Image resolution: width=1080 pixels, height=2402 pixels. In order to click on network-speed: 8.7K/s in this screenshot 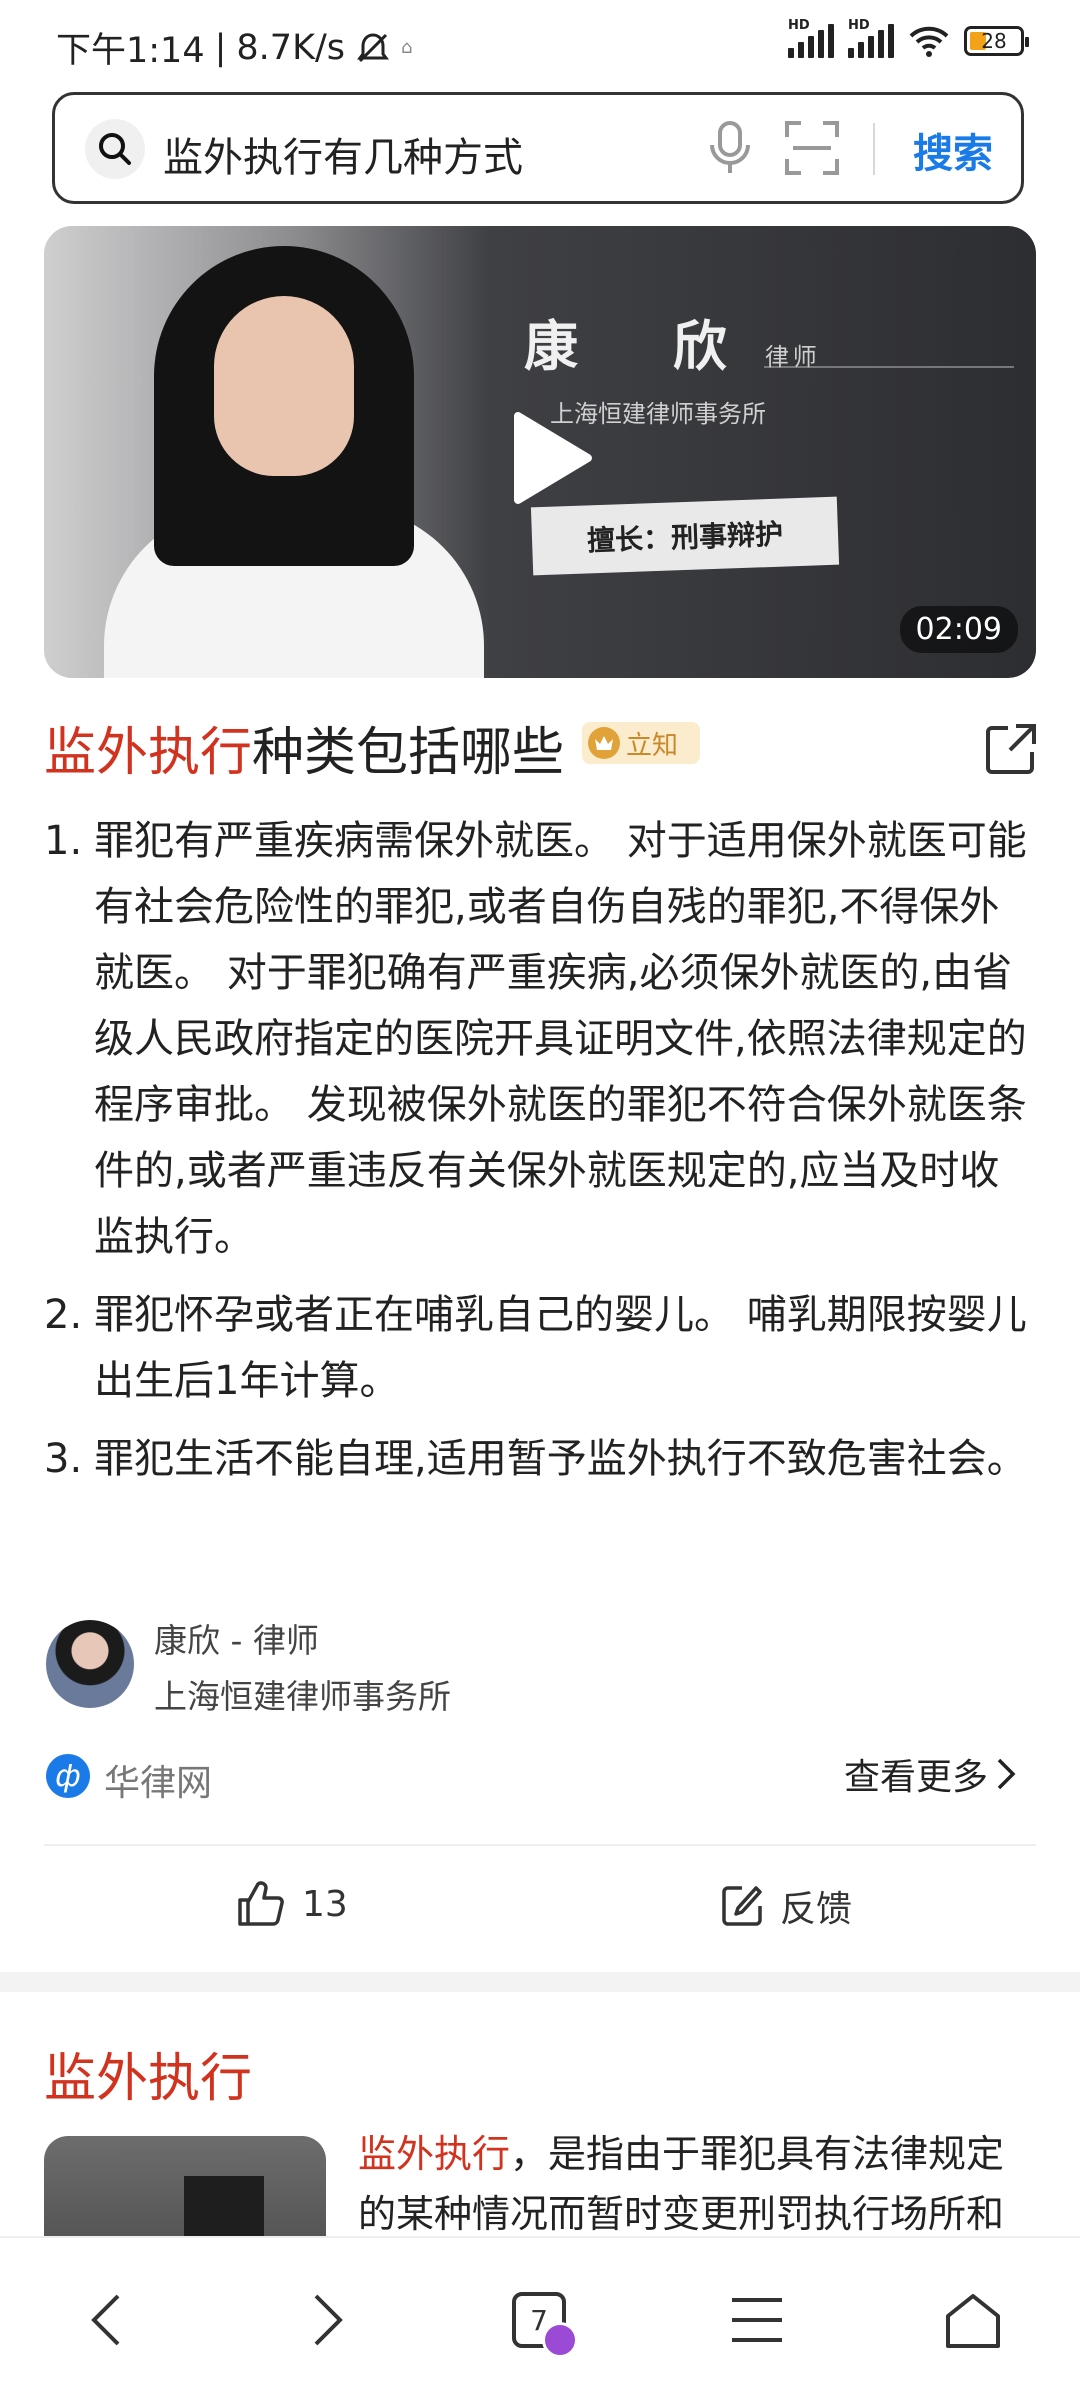, I will do `click(291, 47)`.